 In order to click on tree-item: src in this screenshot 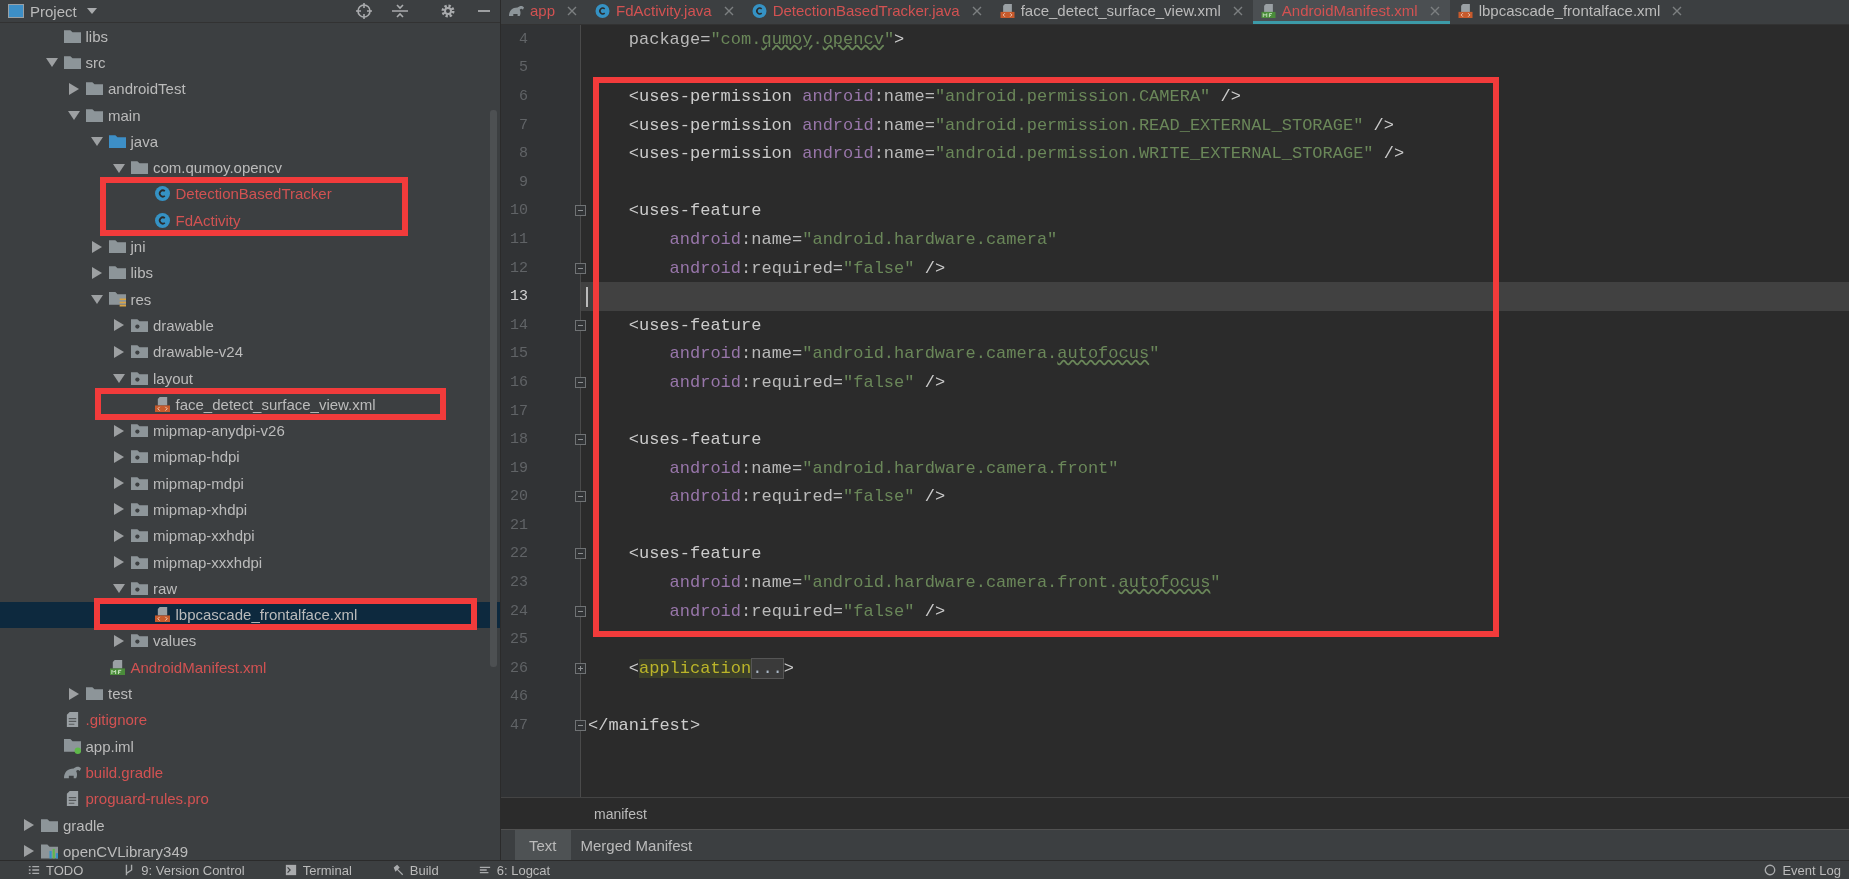, I will do `click(75, 62)`.